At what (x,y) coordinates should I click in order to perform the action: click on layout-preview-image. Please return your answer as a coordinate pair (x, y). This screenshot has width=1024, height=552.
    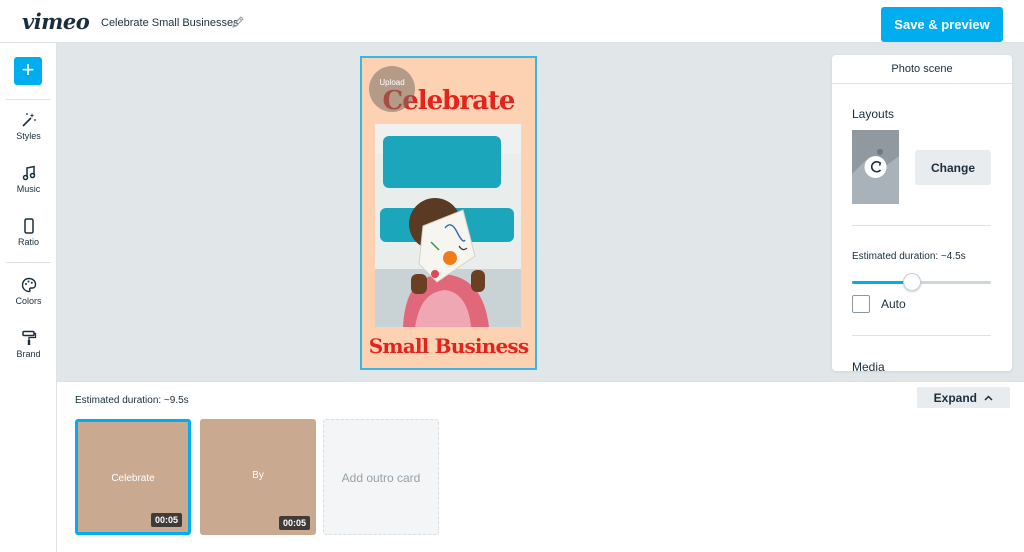
    Looking at the image, I should click on (875, 167).